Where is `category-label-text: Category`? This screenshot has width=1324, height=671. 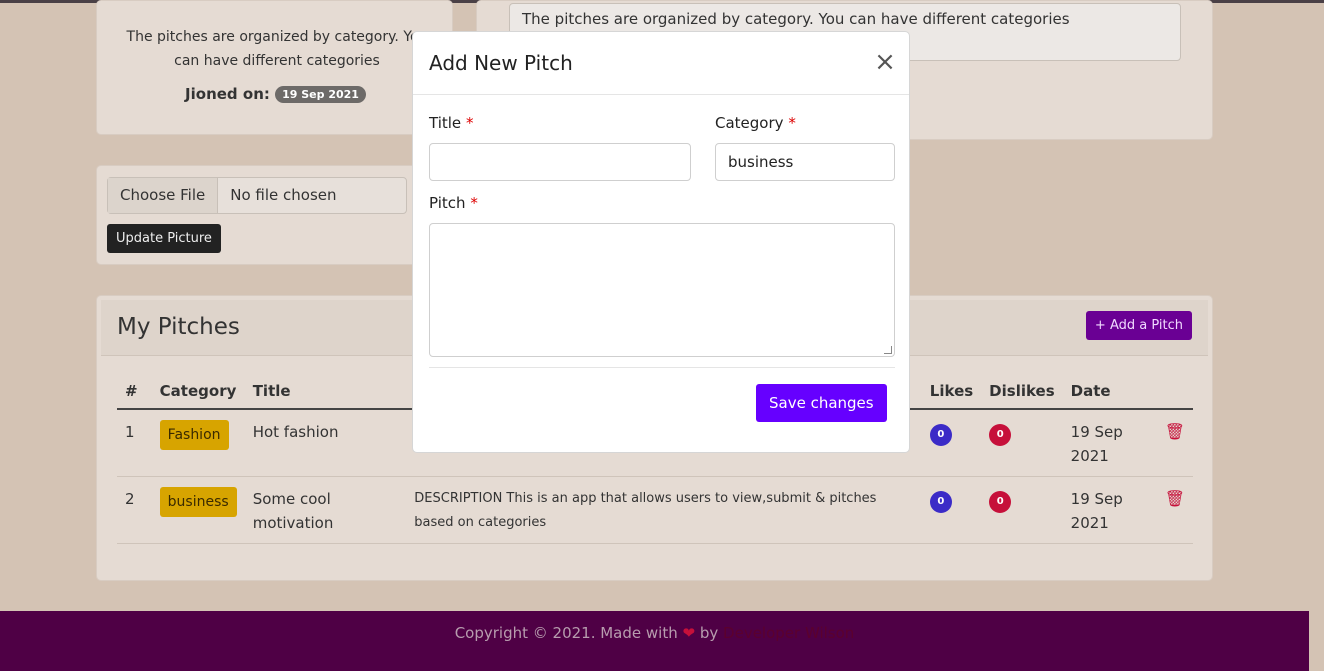 category-label-text: Category is located at coordinates (749, 123).